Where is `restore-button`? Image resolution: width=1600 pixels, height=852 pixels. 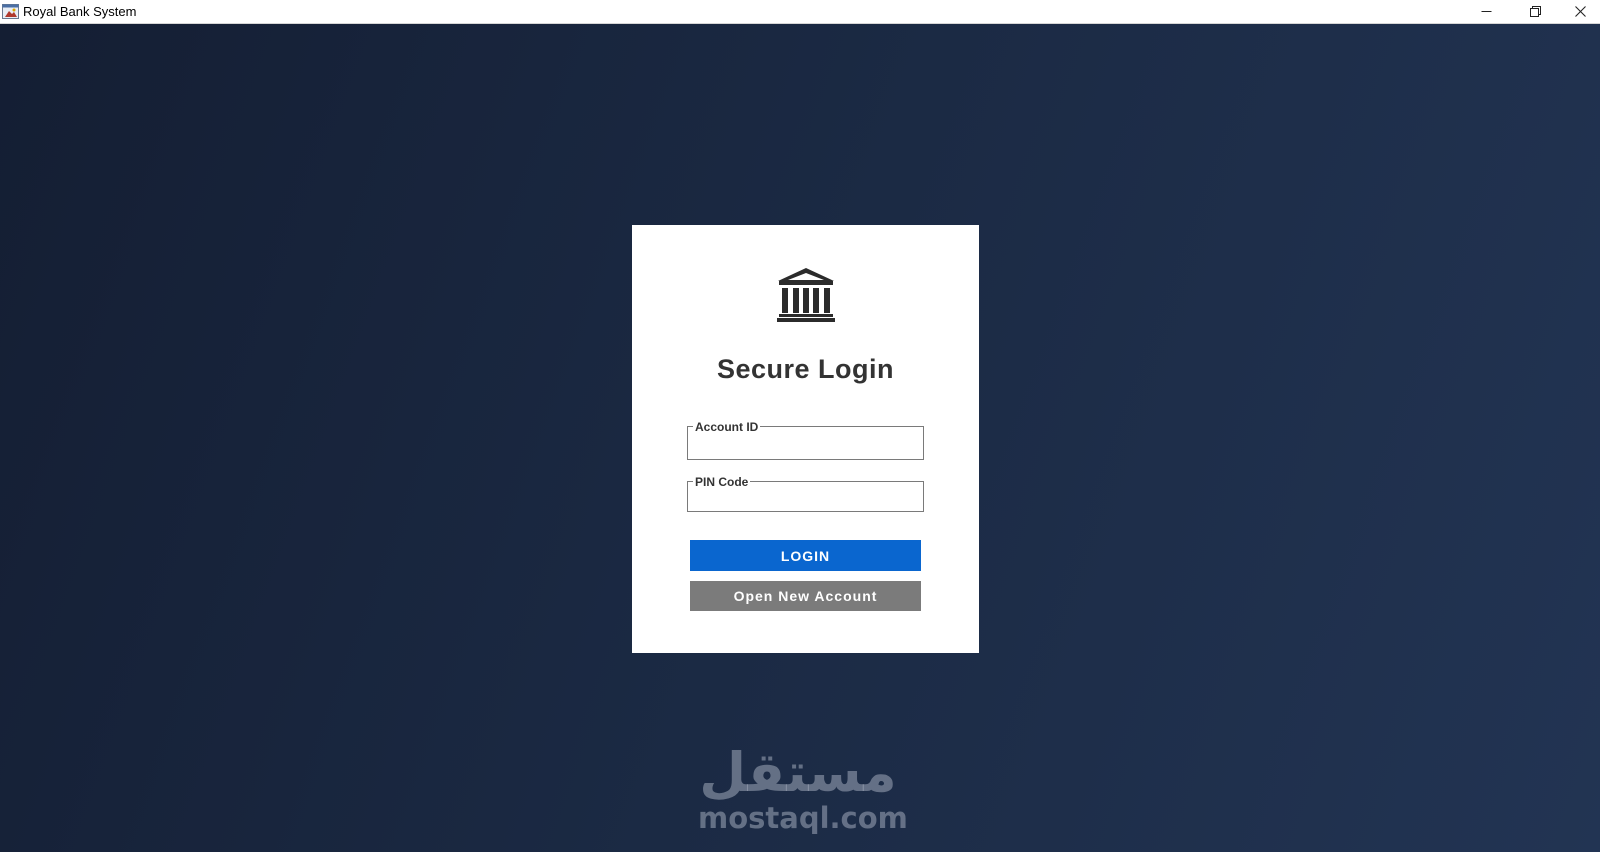
restore-button is located at coordinates (1535, 11).